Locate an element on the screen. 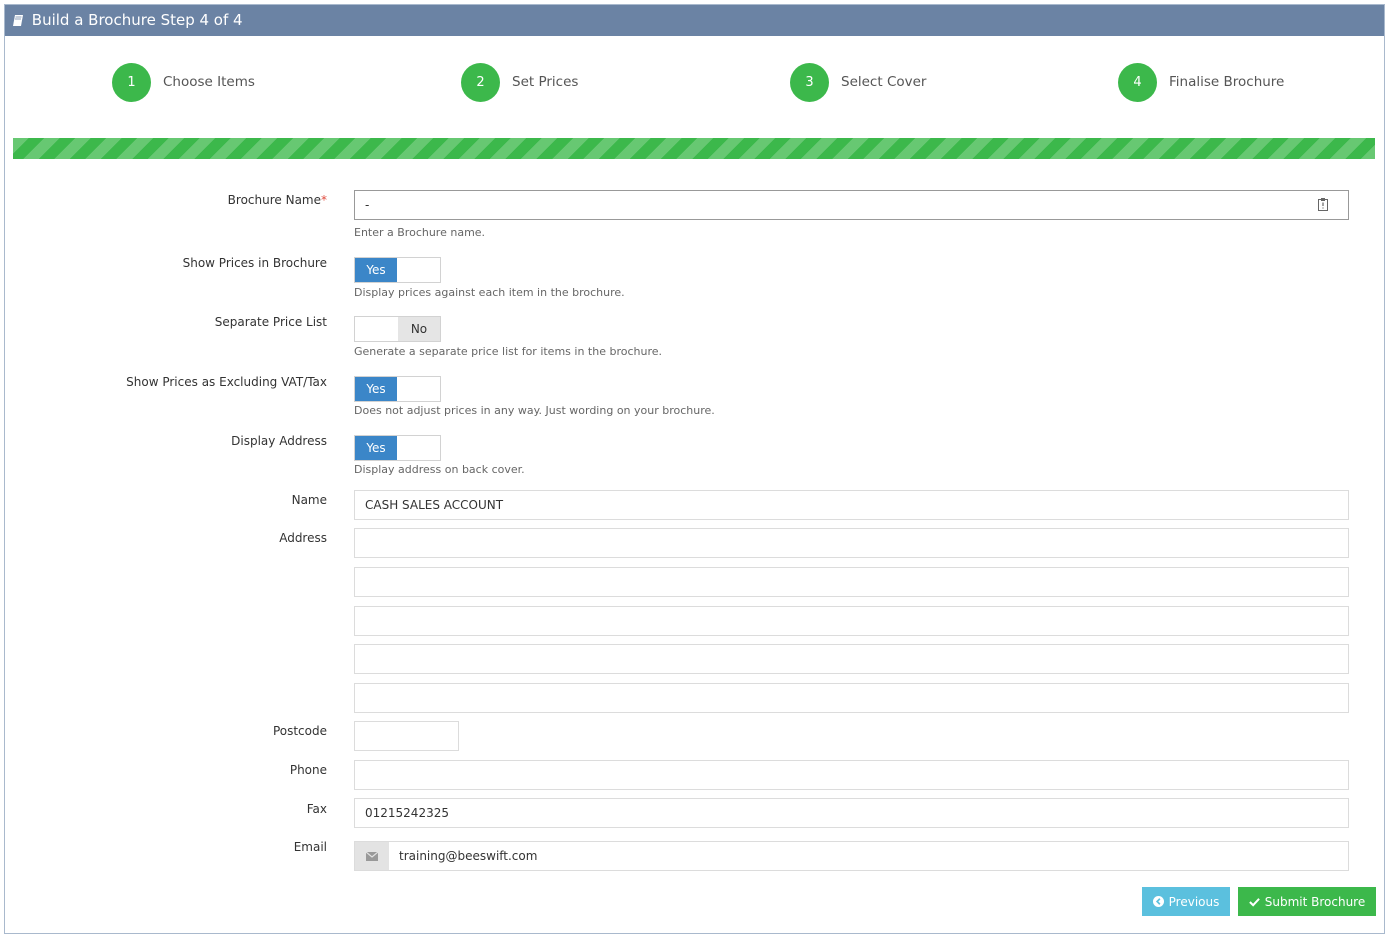 This screenshot has width=1388, height=939. phone-label: Phone is located at coordinates (308, 770).